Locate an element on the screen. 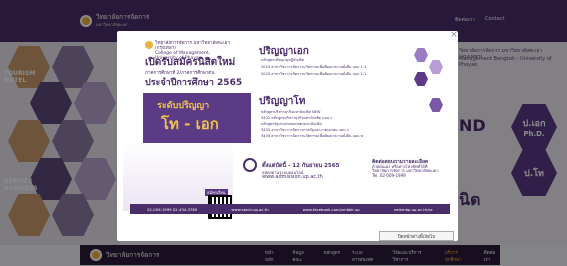  contact-line: Tel. 02-009-1999 is located at coordinates (389, 175).